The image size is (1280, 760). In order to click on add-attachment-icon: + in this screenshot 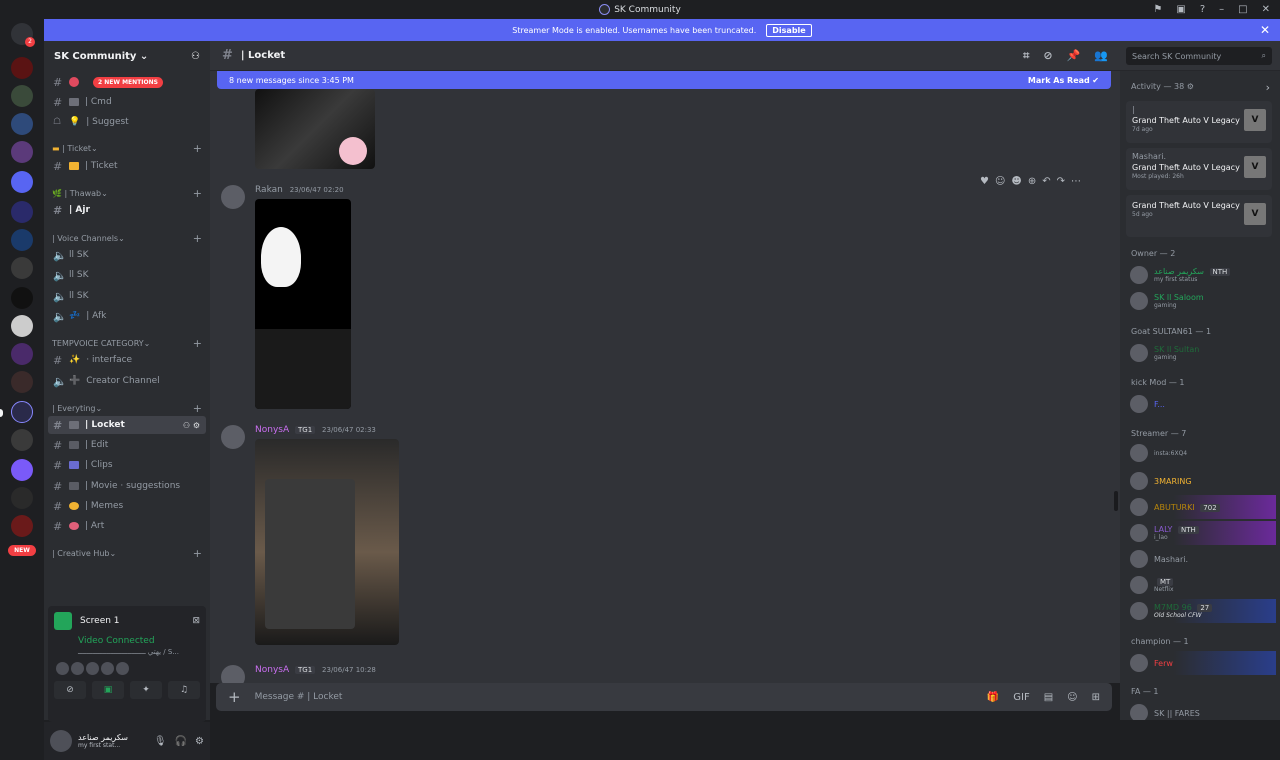, I will do `click(234, 697)`.